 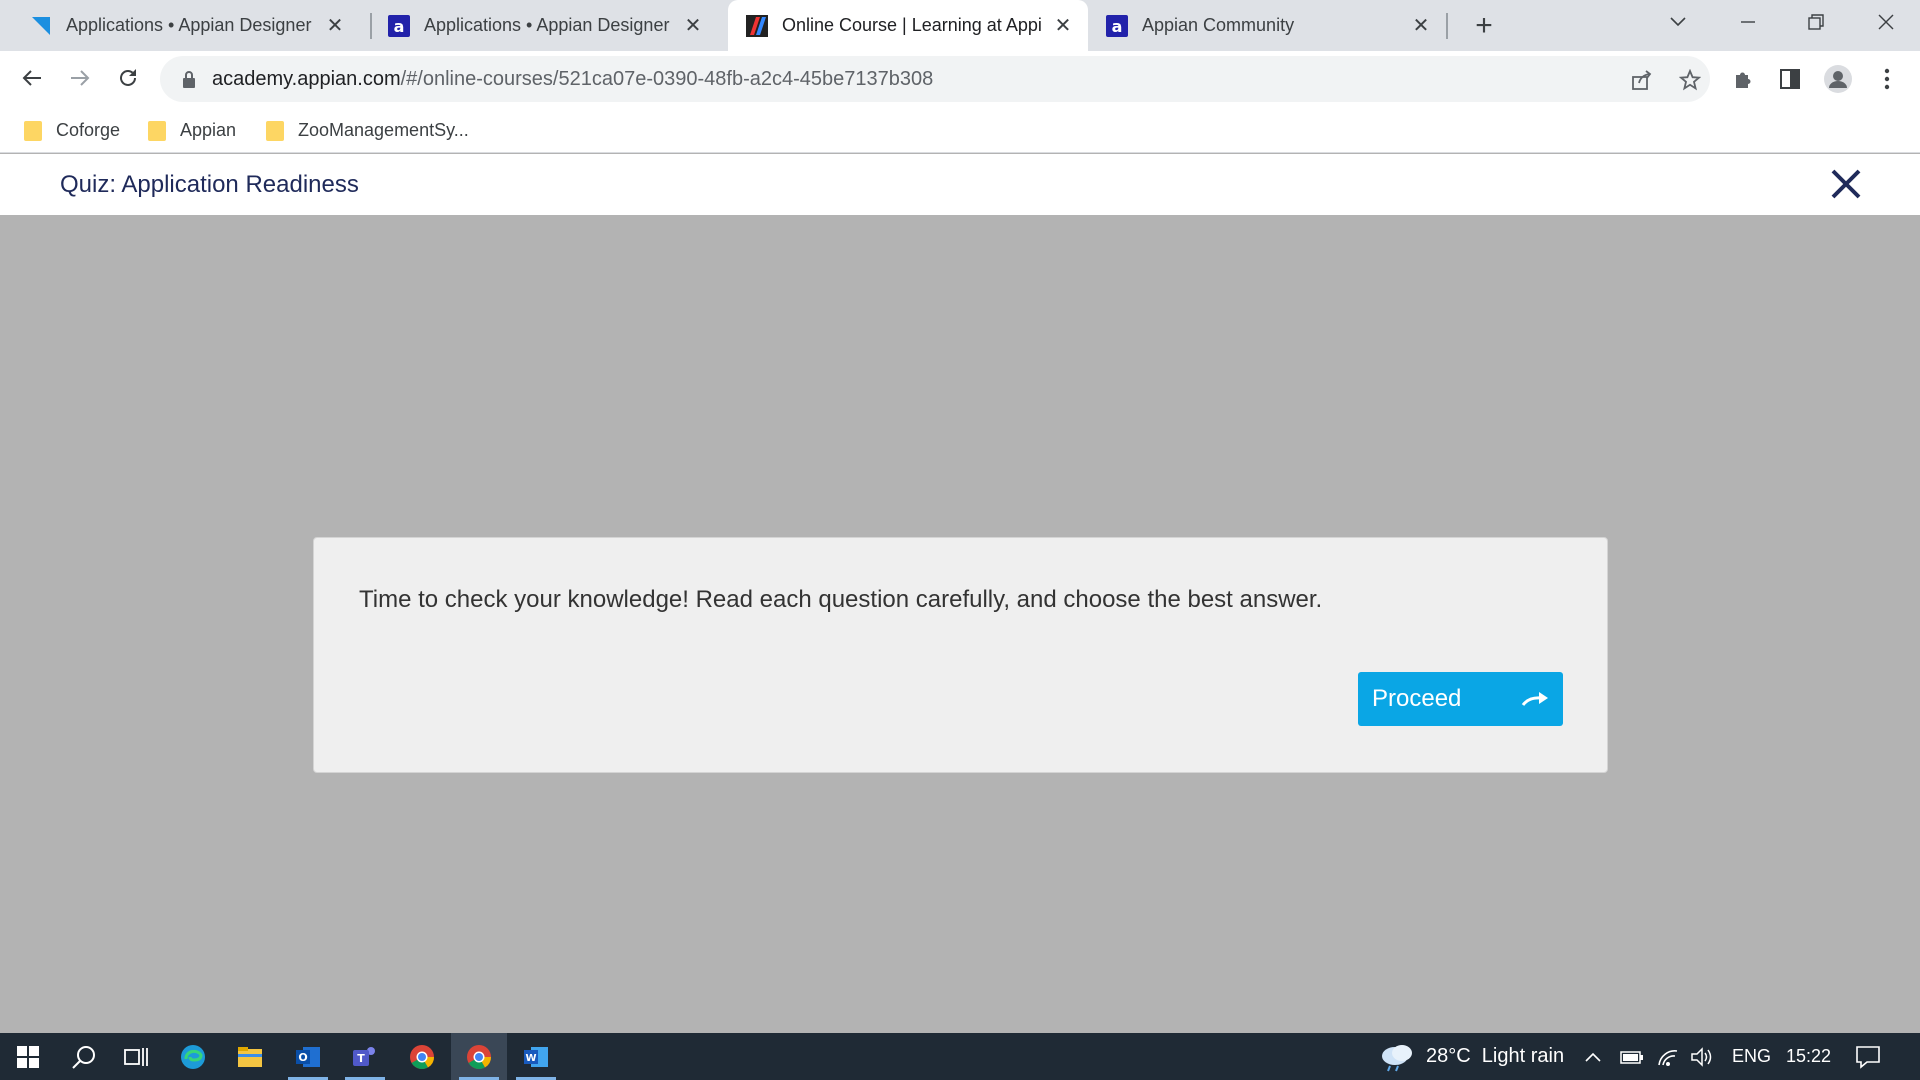 I want to click on extensions-icon, so click(x=1743, y=79).